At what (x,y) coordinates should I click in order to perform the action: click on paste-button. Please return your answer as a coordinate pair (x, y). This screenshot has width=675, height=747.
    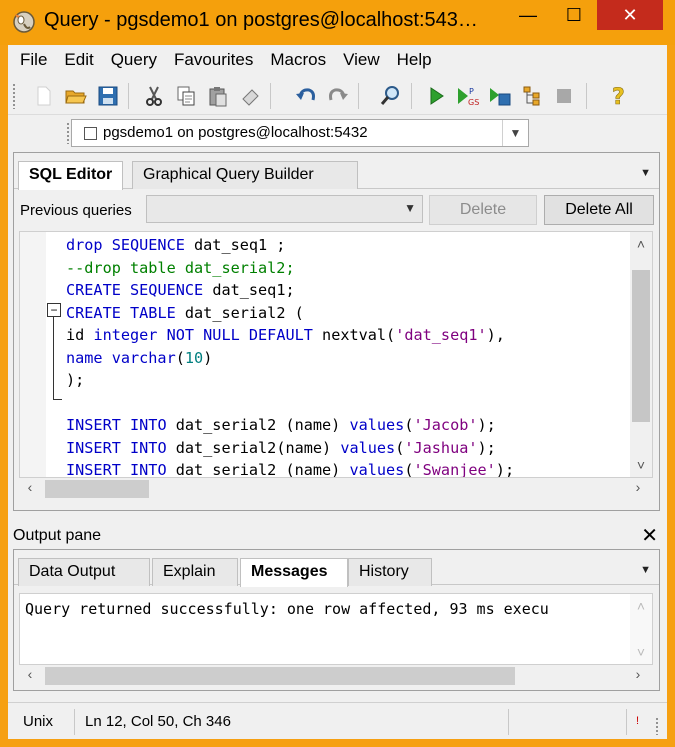
    Looking at the image, I should click on (218, 96).